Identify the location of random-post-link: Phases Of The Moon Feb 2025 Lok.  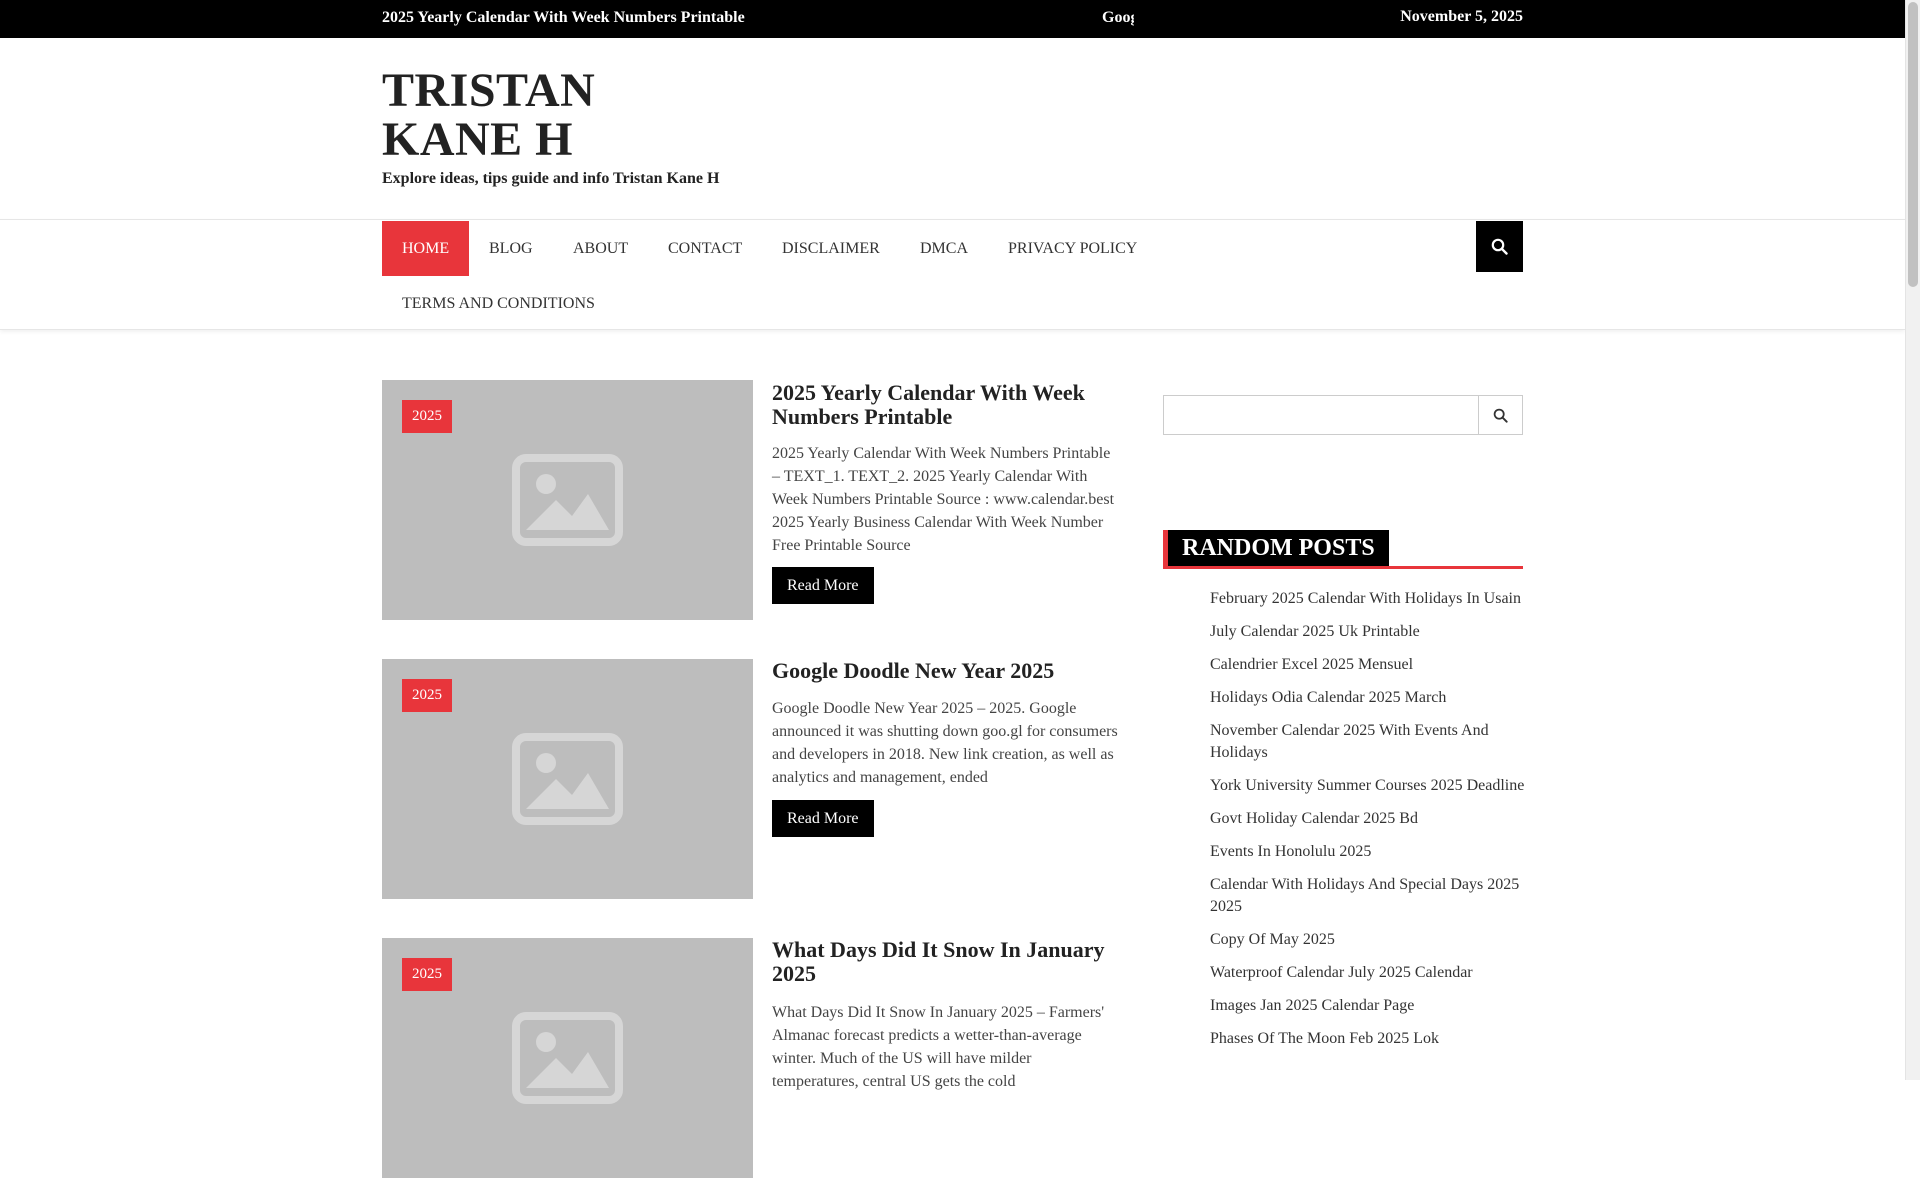
(1367, 1039).